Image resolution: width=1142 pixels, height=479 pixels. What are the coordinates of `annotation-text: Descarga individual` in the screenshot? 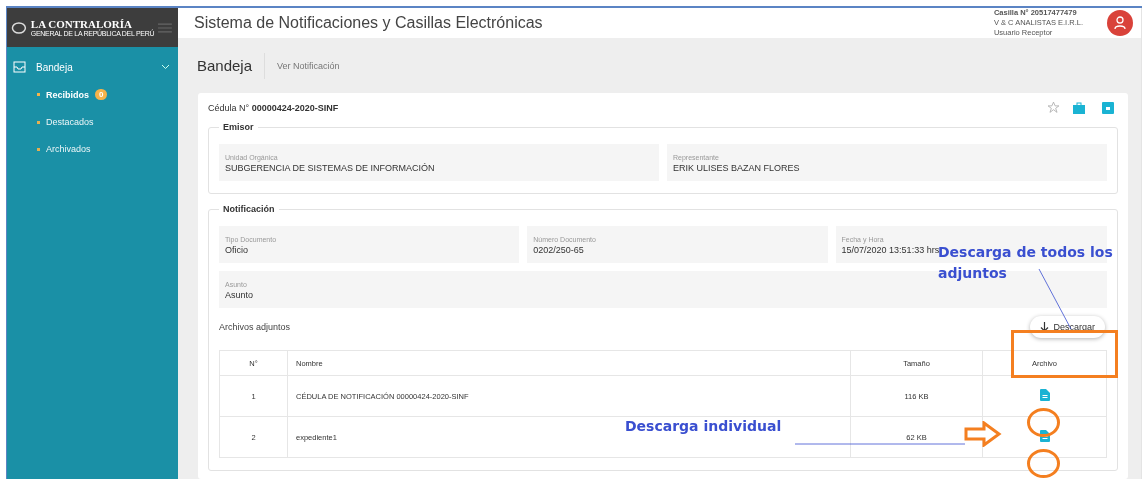 It's located at (704, 426).